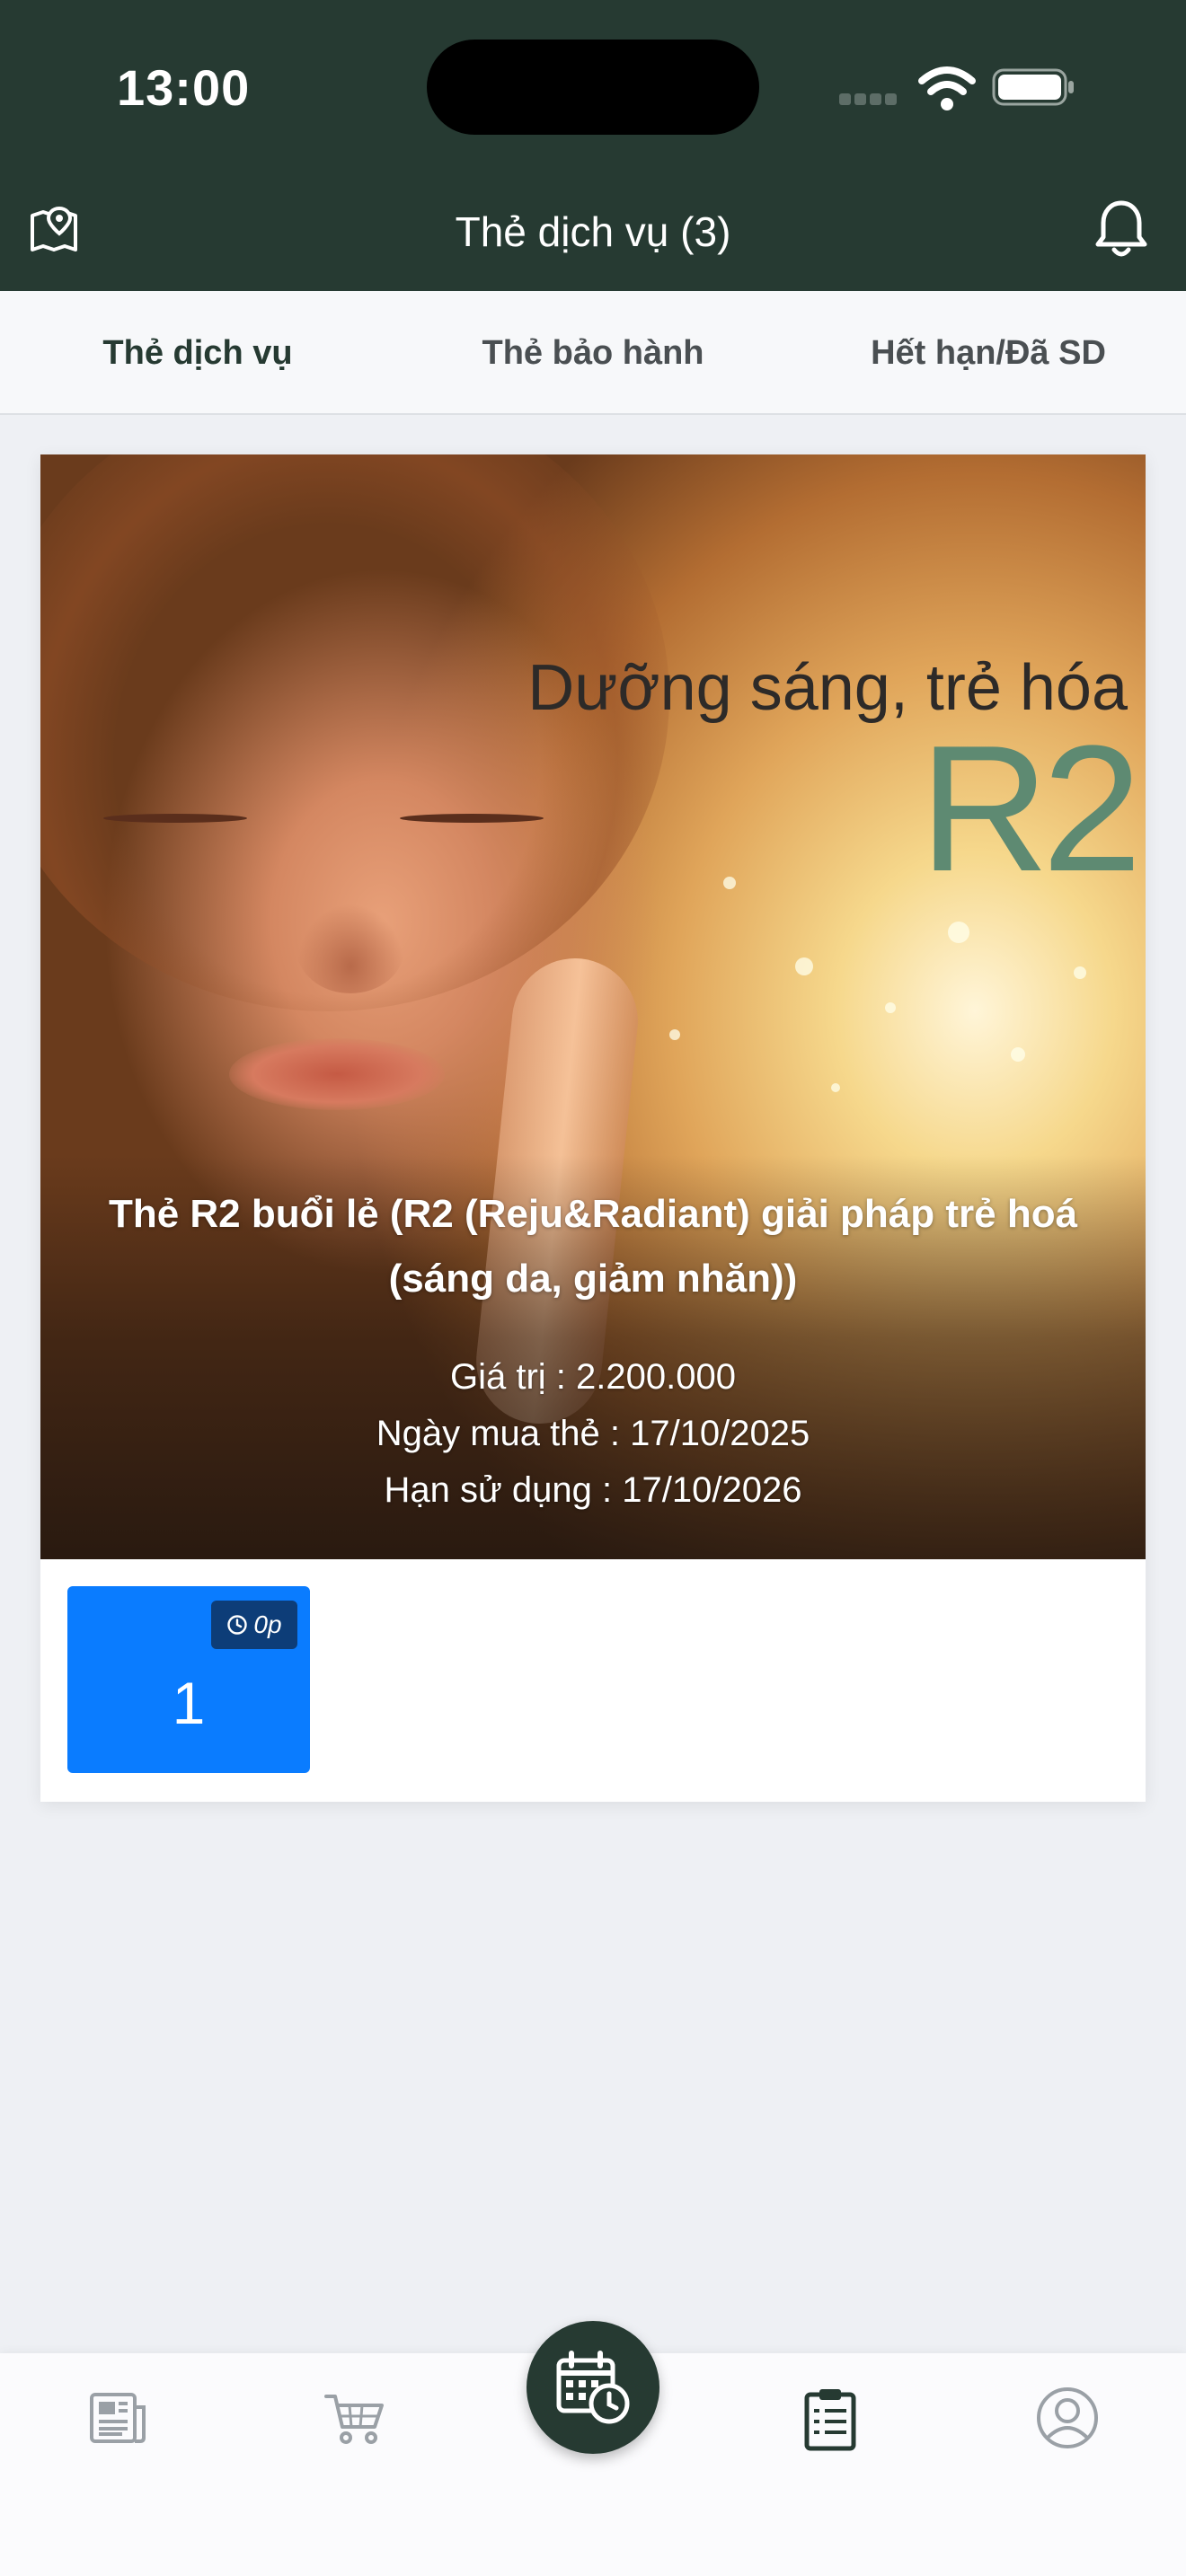  I want to click on calendar-clock-icon, so click(593, 2387).